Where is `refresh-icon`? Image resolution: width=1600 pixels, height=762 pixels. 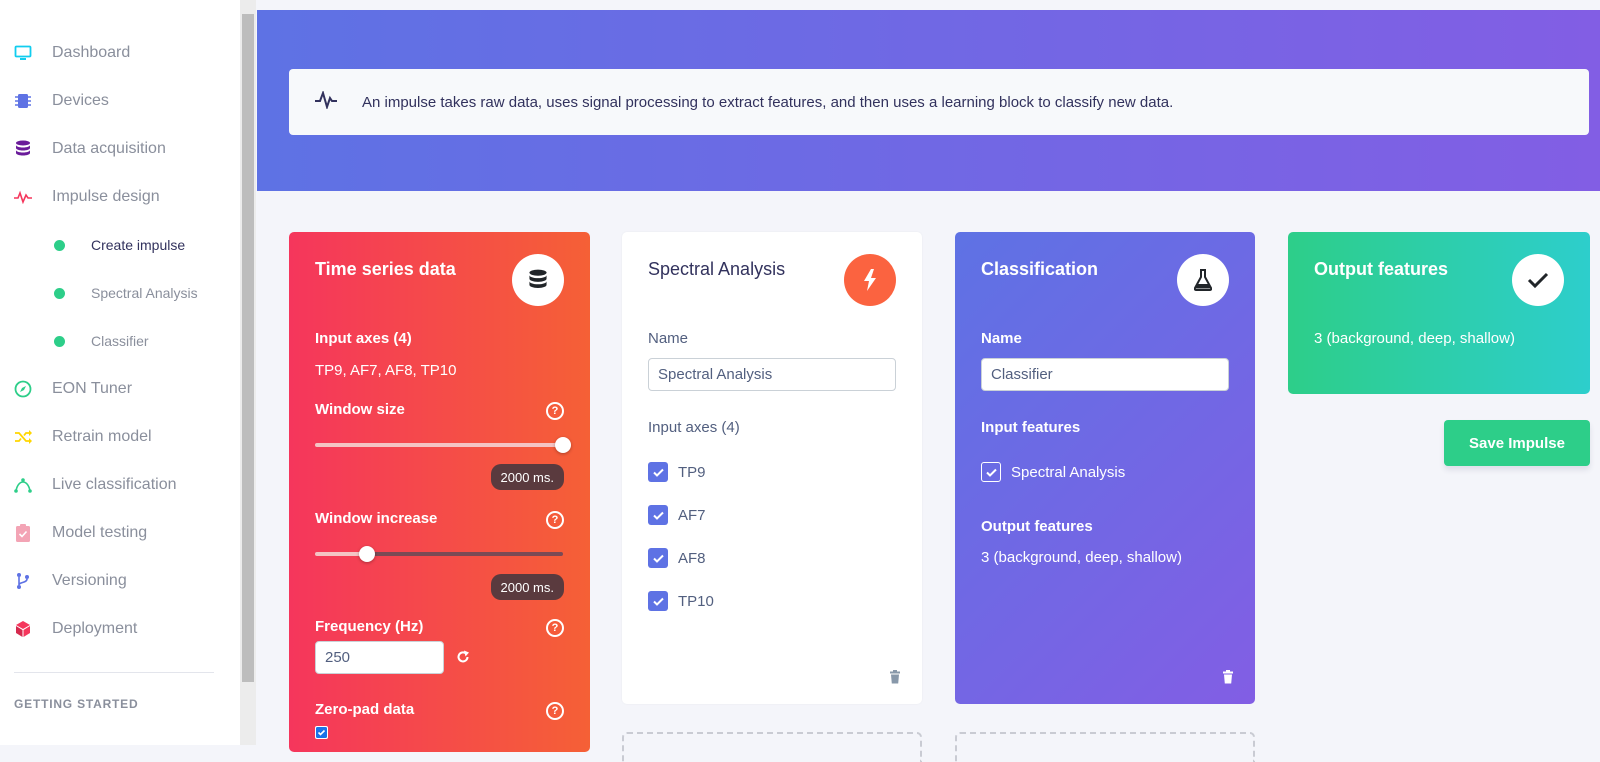
refresh-icon is located at coordinates (463, 659).